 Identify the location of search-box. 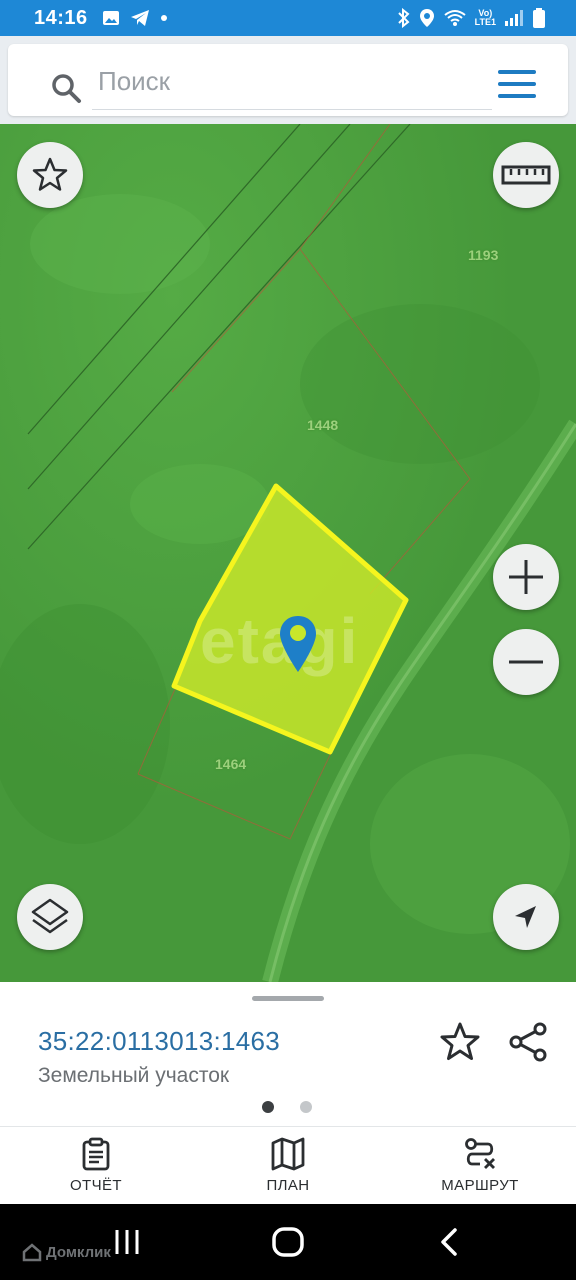
(288, 80).